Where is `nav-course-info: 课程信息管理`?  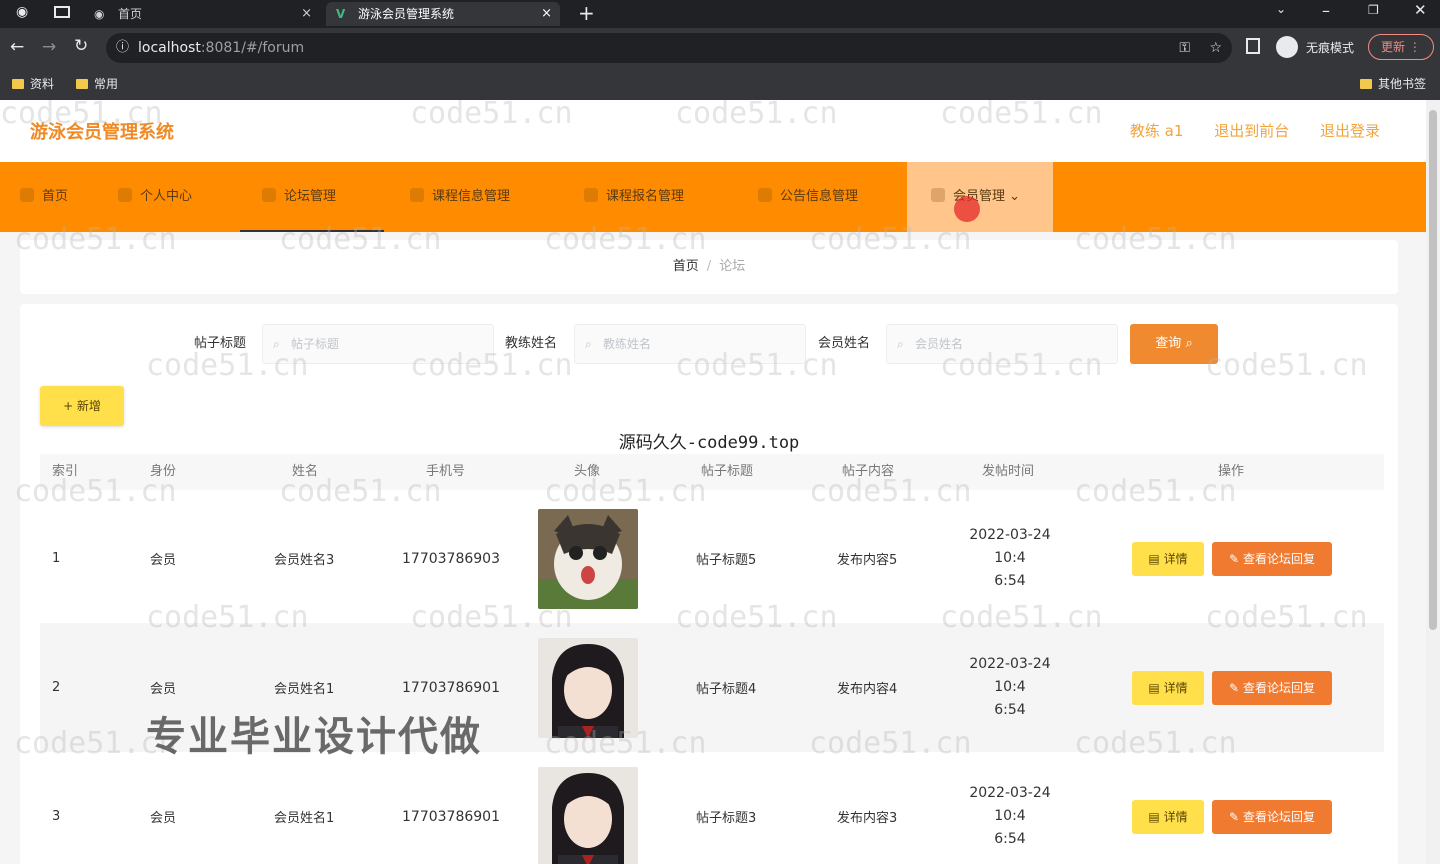 nav-course-info: 课程信息管理 is located at coordinates (460, 197).